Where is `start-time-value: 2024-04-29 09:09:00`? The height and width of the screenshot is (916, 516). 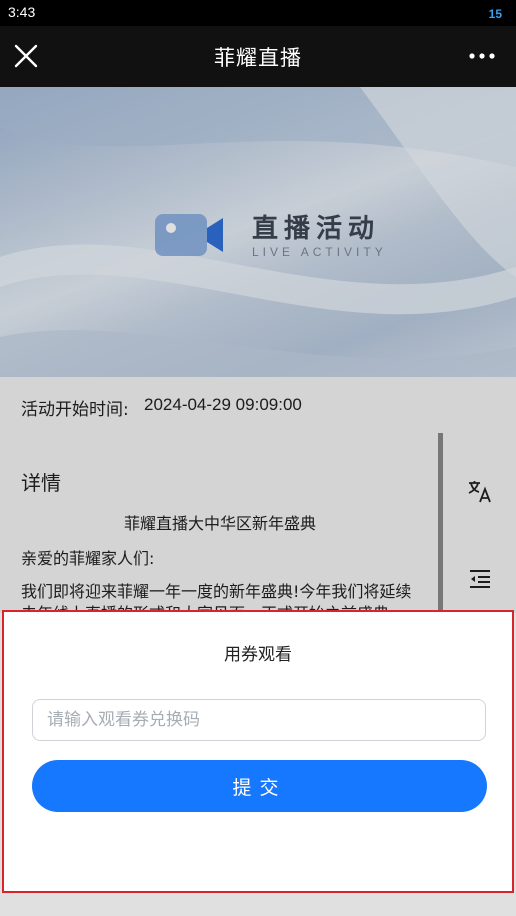
start-time-value: 2024-04-29 09:09:00 is located at coordinates (223, 404).